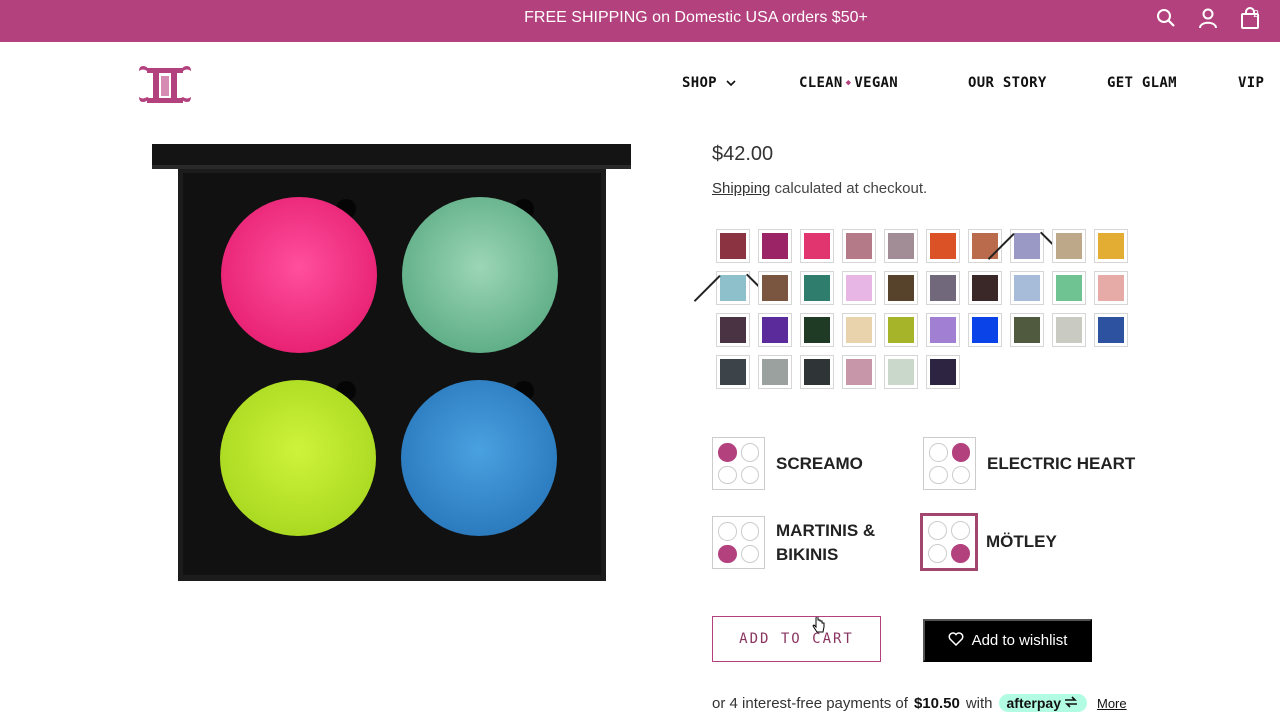 This screenshot has height=720, width=1280. I want to click on nav-our-story-label: OUR STORY, so click(1007, 83).